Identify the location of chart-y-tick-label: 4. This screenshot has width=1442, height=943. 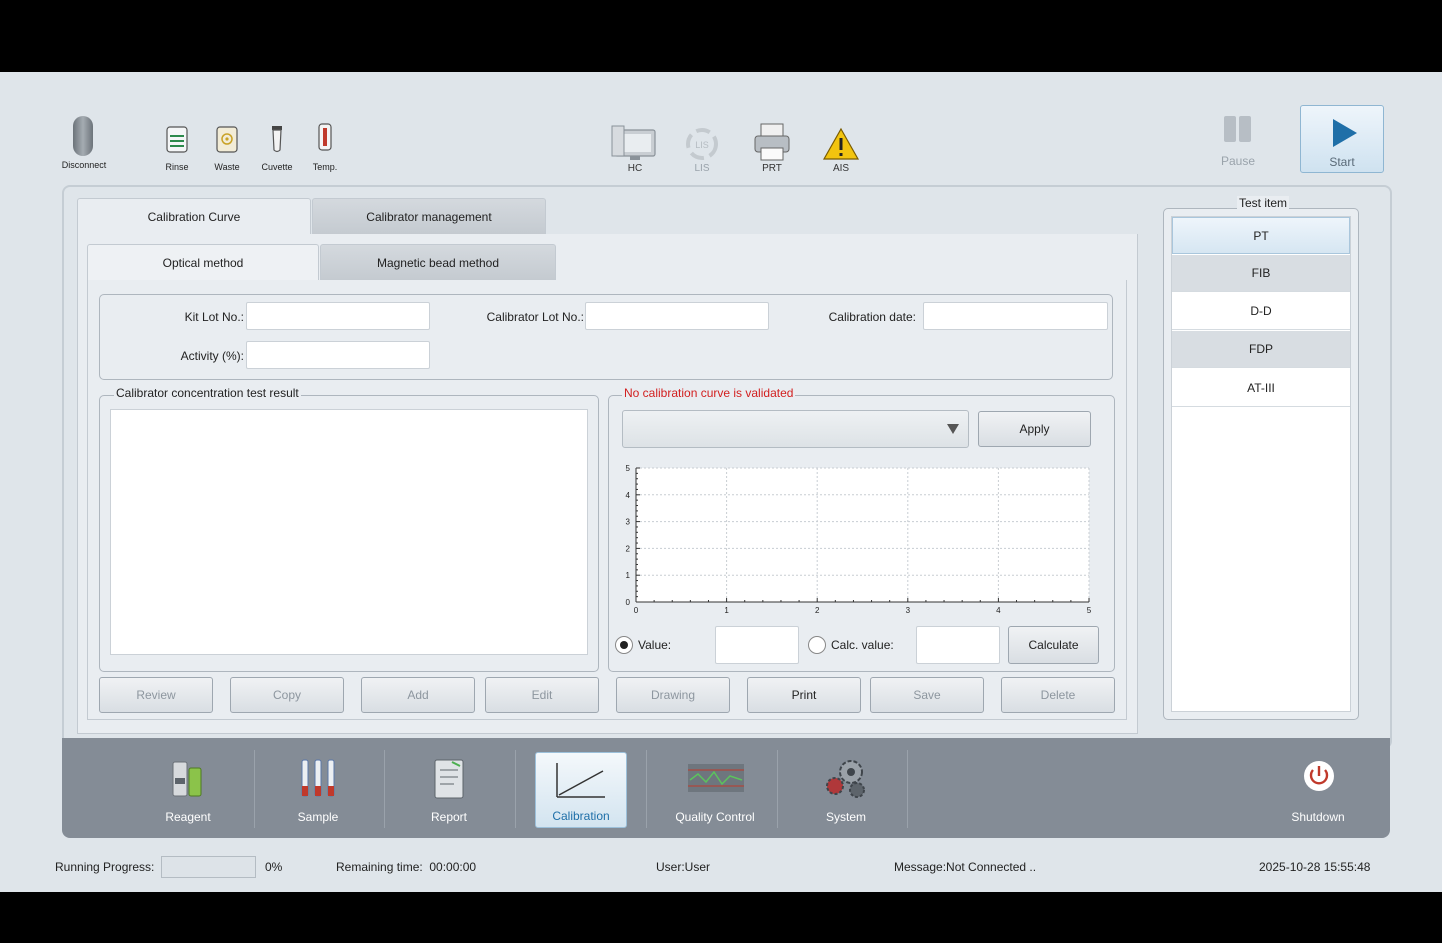
(628, 495).